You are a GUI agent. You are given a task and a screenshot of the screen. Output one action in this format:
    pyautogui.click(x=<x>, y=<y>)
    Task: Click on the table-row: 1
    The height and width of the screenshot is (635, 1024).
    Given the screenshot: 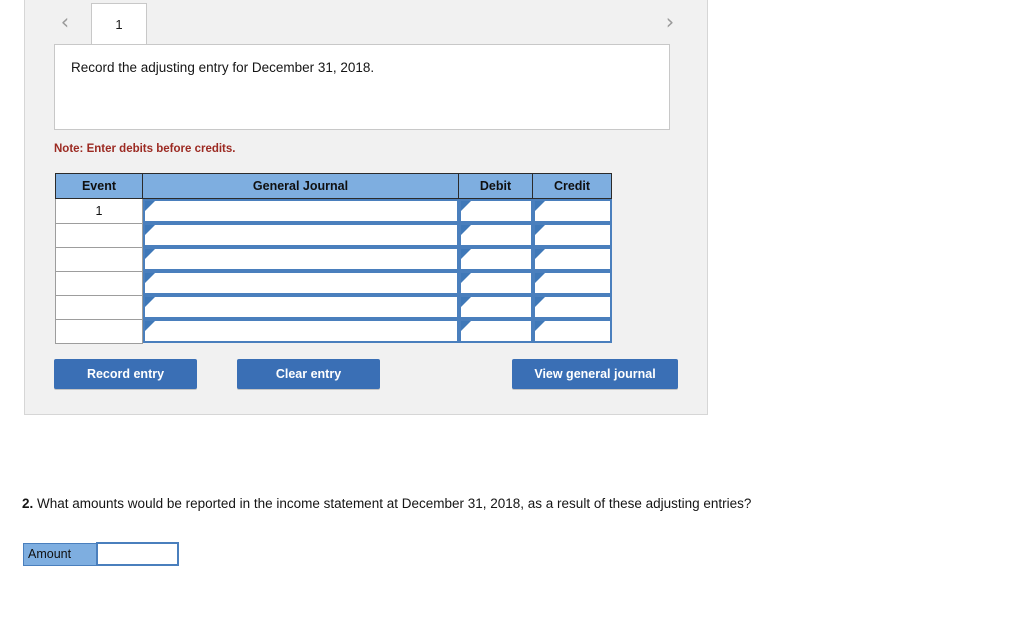 What is the action you would take?
    pyautogui.click(x=333, y=211)
    